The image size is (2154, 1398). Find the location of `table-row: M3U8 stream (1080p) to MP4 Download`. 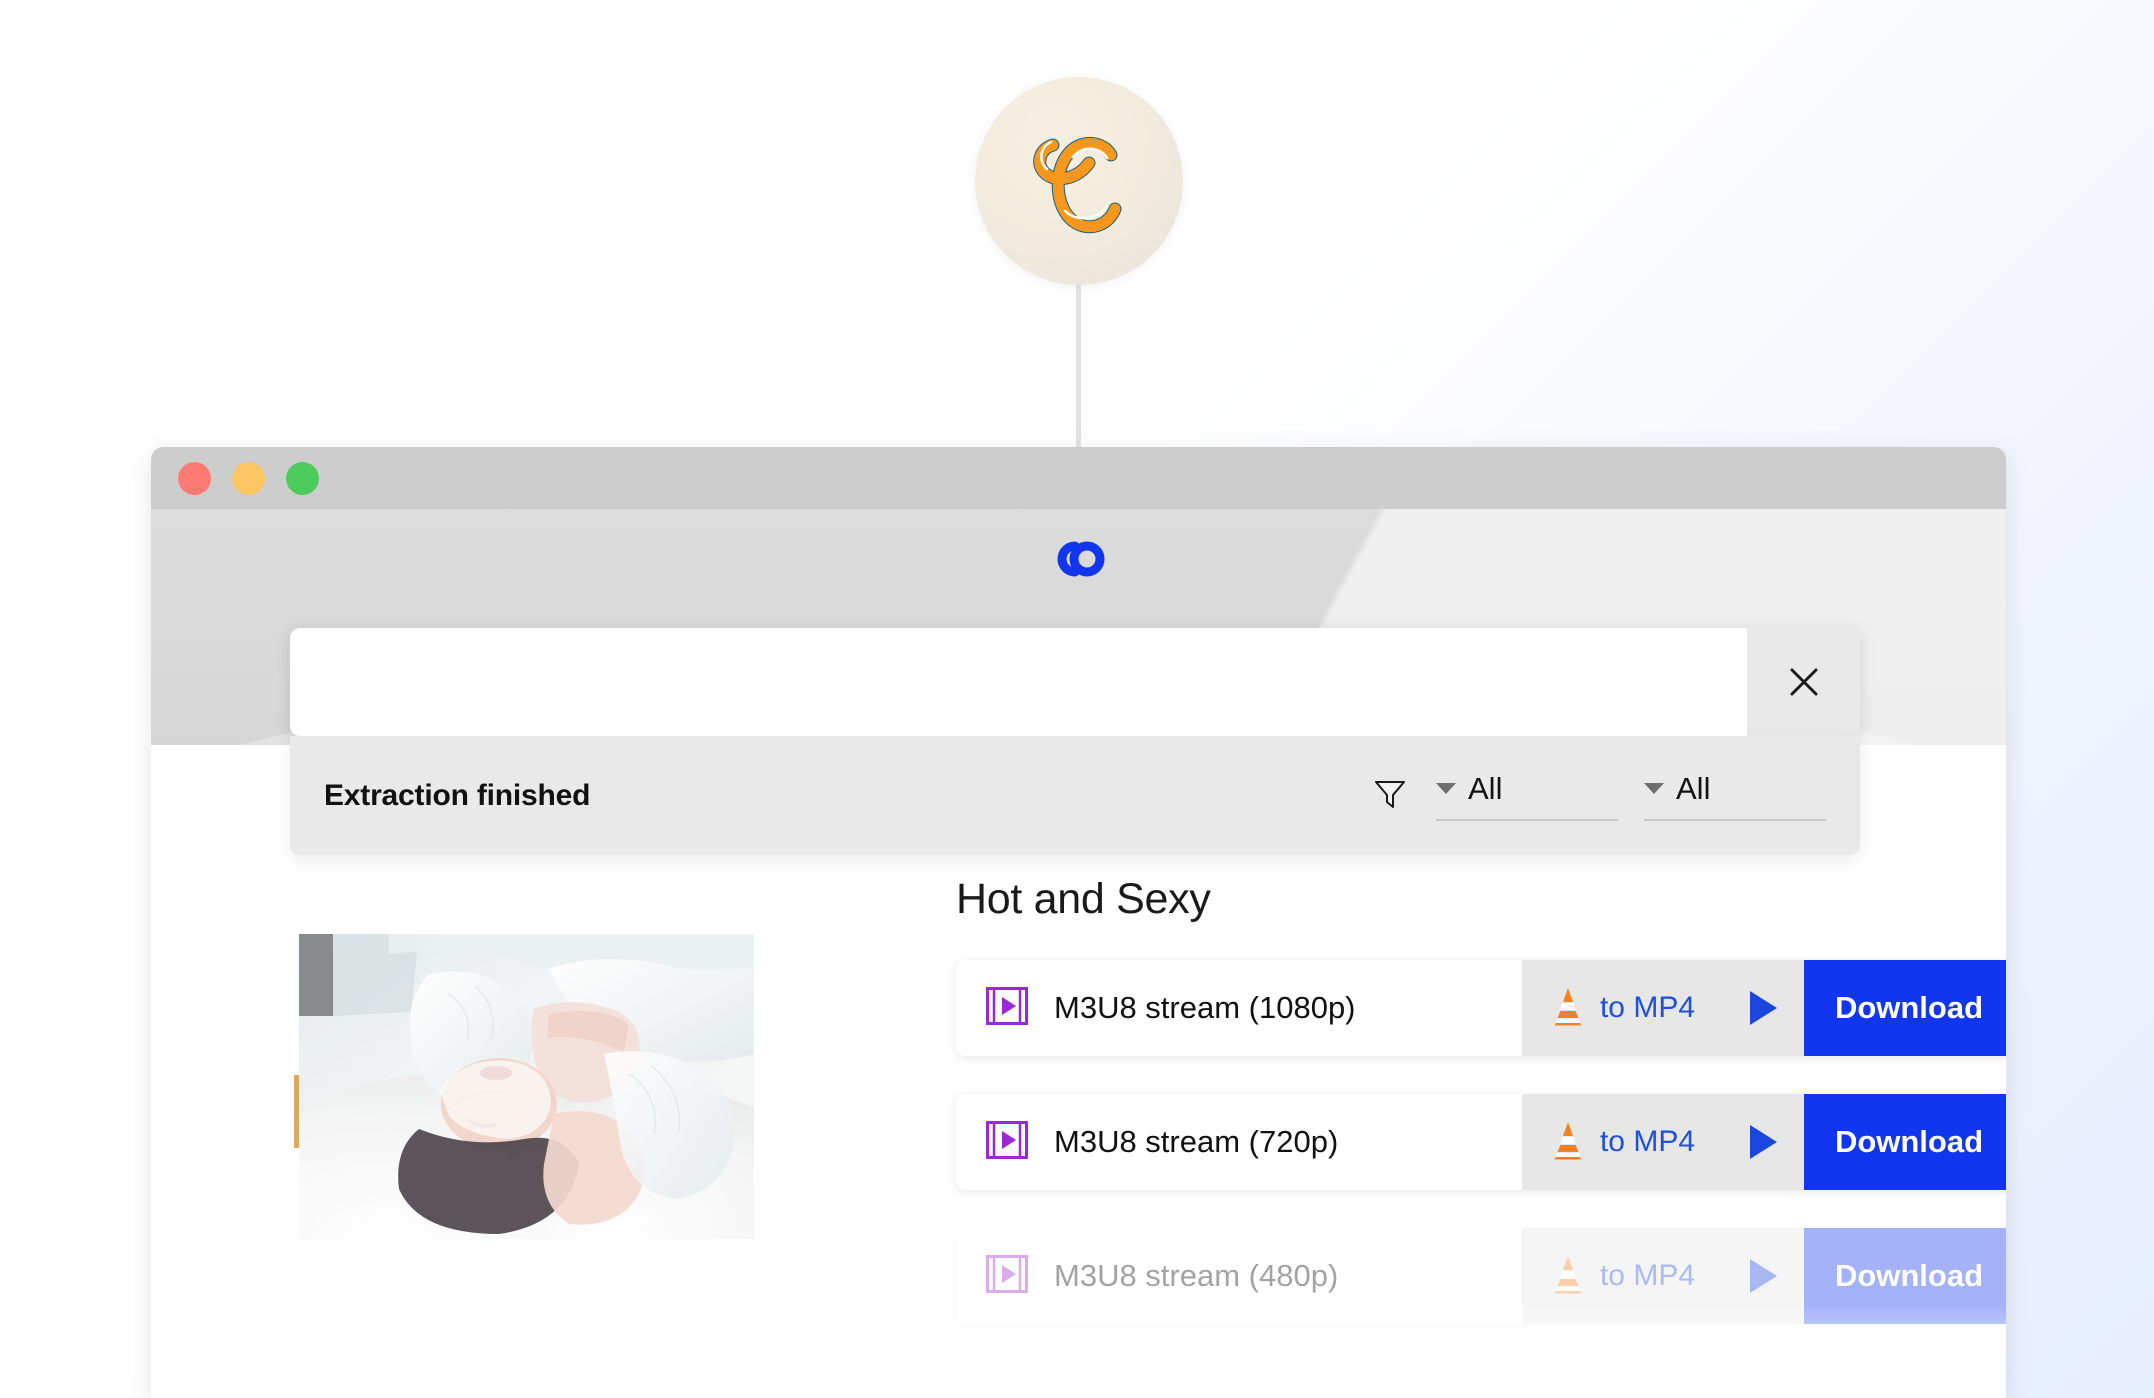

table-row: M3U8 stream (1080p) to MP4 Download is located at coordinates (1481, 1008).